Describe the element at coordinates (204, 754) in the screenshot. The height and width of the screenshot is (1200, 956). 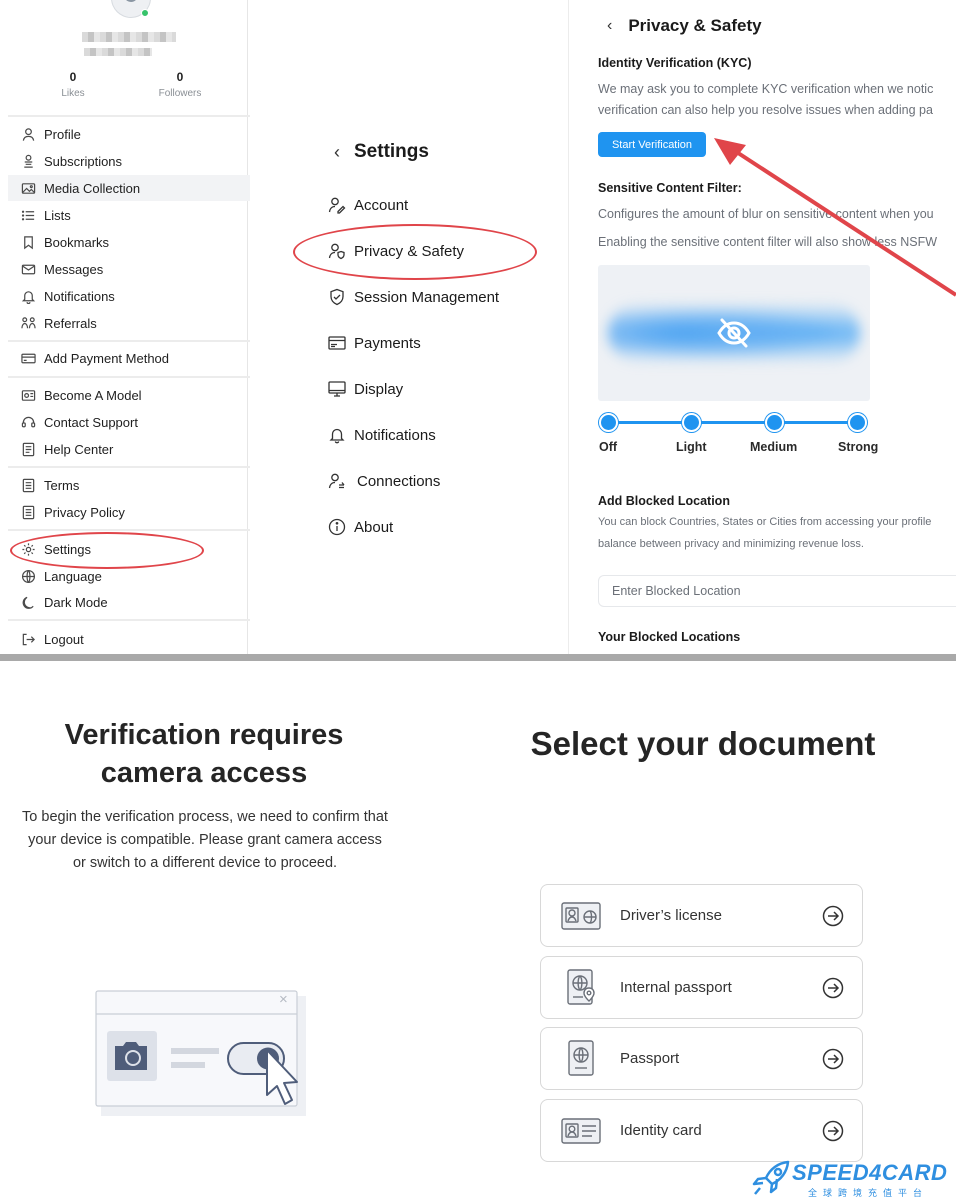
I see `camera-access-heading: Verification requires camera access` at that location.